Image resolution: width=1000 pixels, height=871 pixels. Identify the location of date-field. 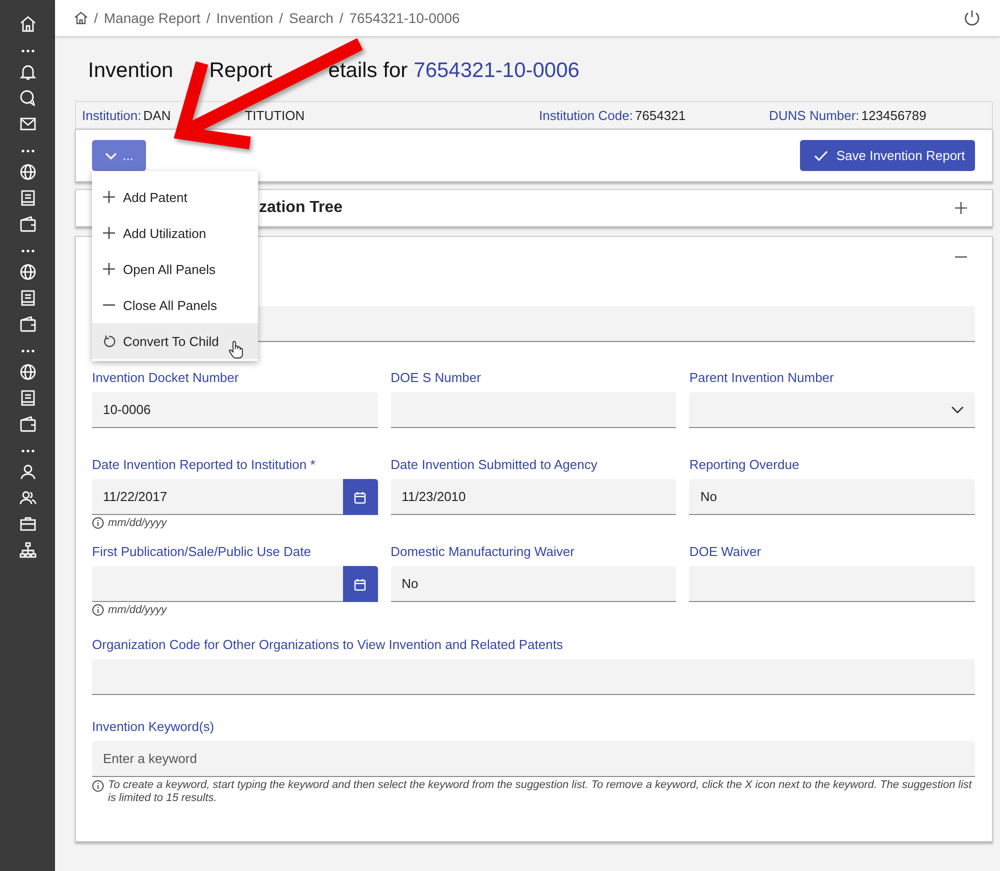
(217, 584).